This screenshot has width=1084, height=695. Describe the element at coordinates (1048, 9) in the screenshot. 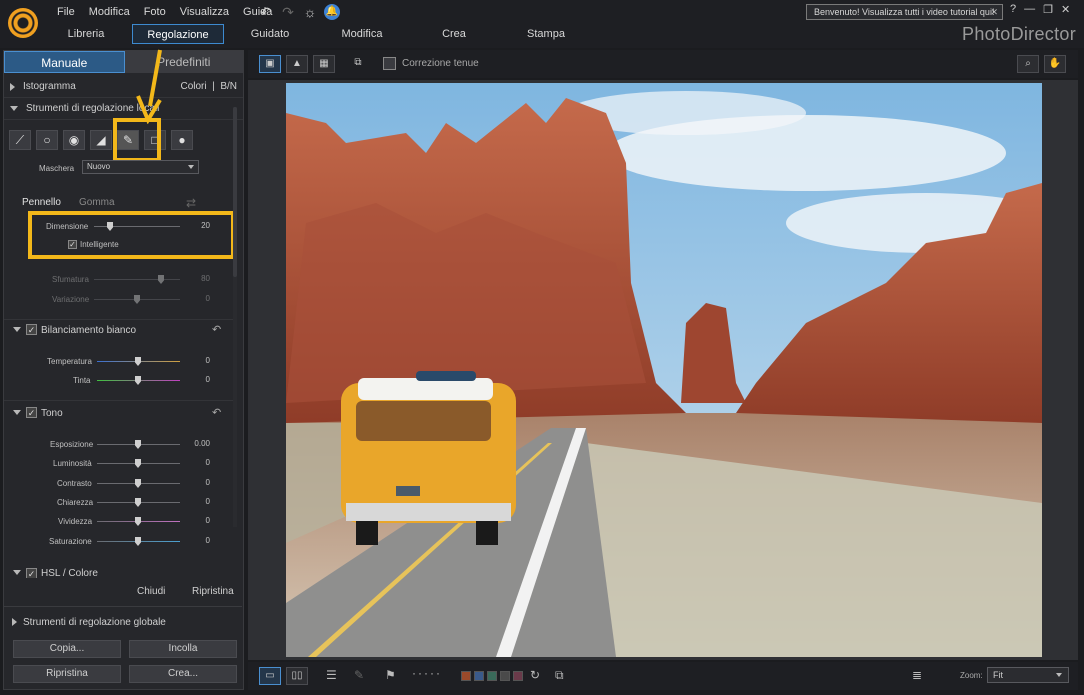

I see `maximize-icon: ❐` at that location.